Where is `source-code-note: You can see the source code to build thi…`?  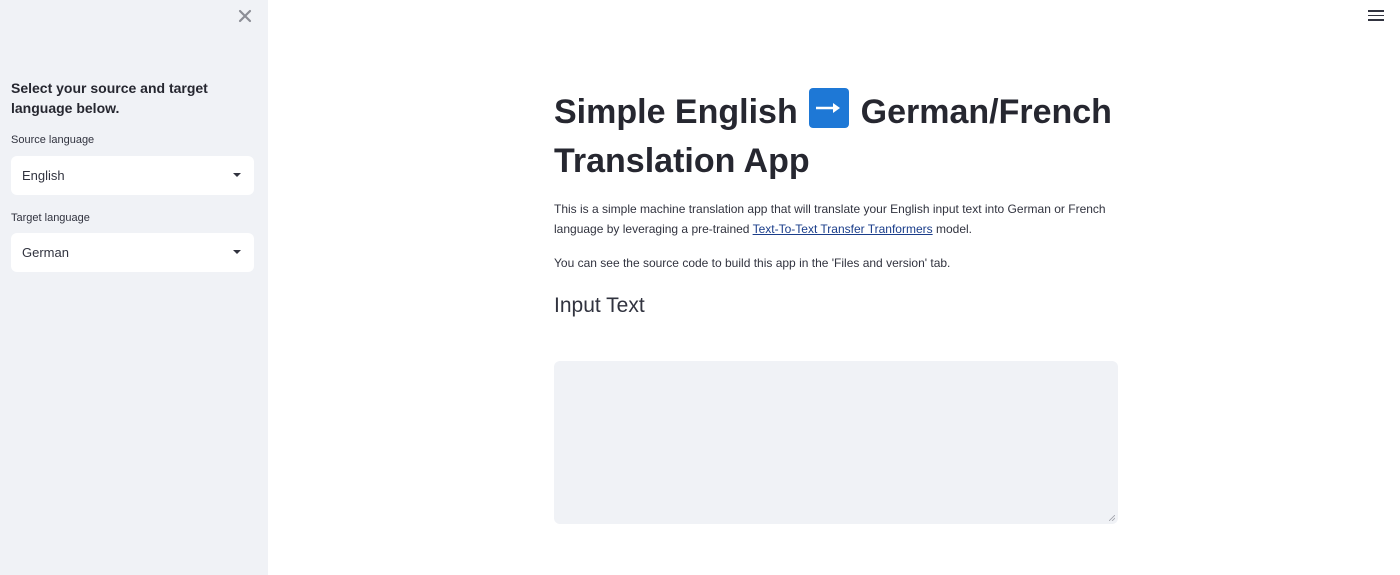 source-code-note: You can see the source code to build thi… is located at coordinates (752, 263).